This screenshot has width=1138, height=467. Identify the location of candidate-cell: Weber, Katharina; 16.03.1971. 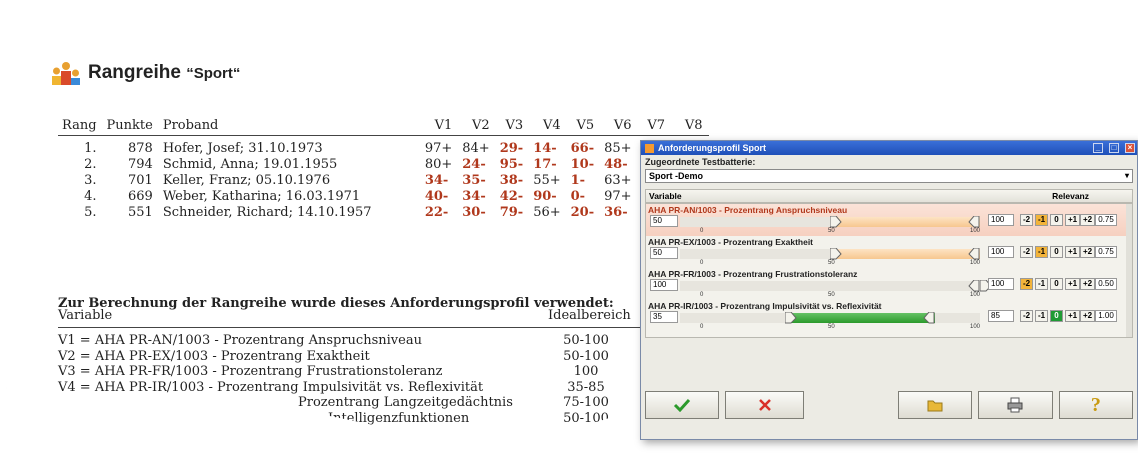
(261, 196).